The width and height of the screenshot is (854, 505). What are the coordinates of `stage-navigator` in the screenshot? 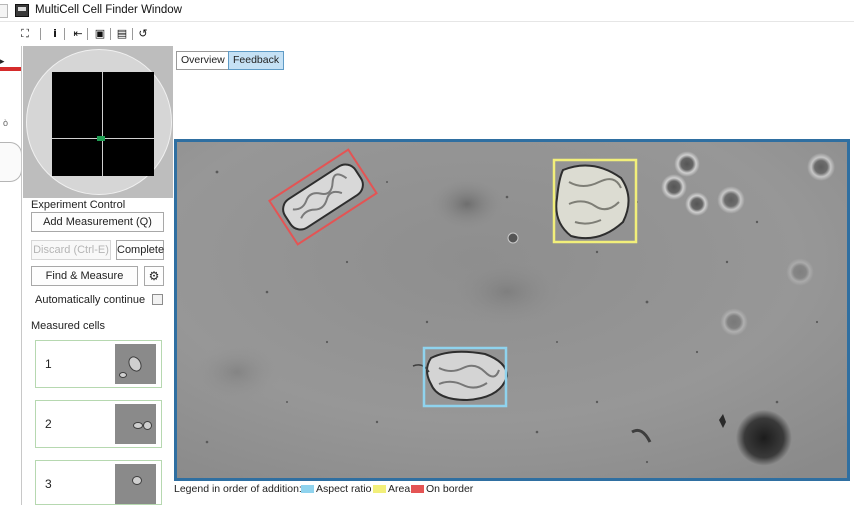 It's located at (98, 122).